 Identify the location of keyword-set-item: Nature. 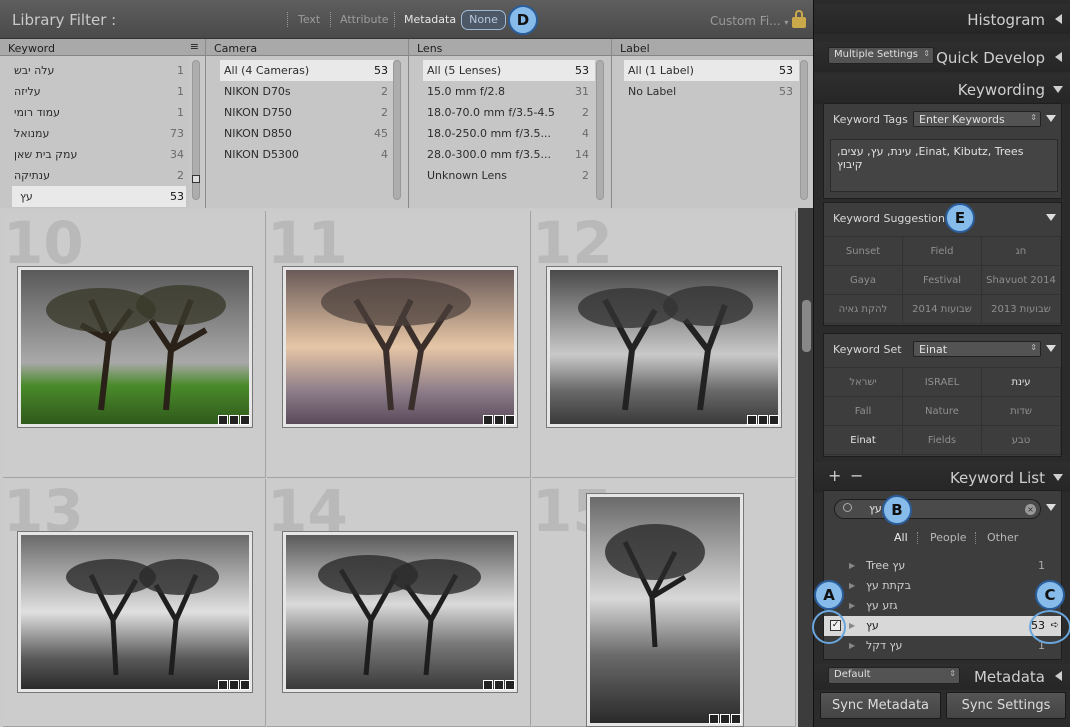
(942, 411).